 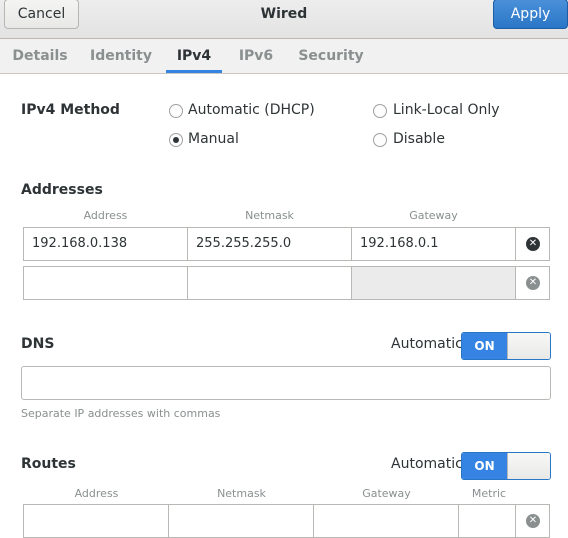 I want to click on tab-bar: Details Identity IPv4 IPv6 Security, so click(x=284, y=56).